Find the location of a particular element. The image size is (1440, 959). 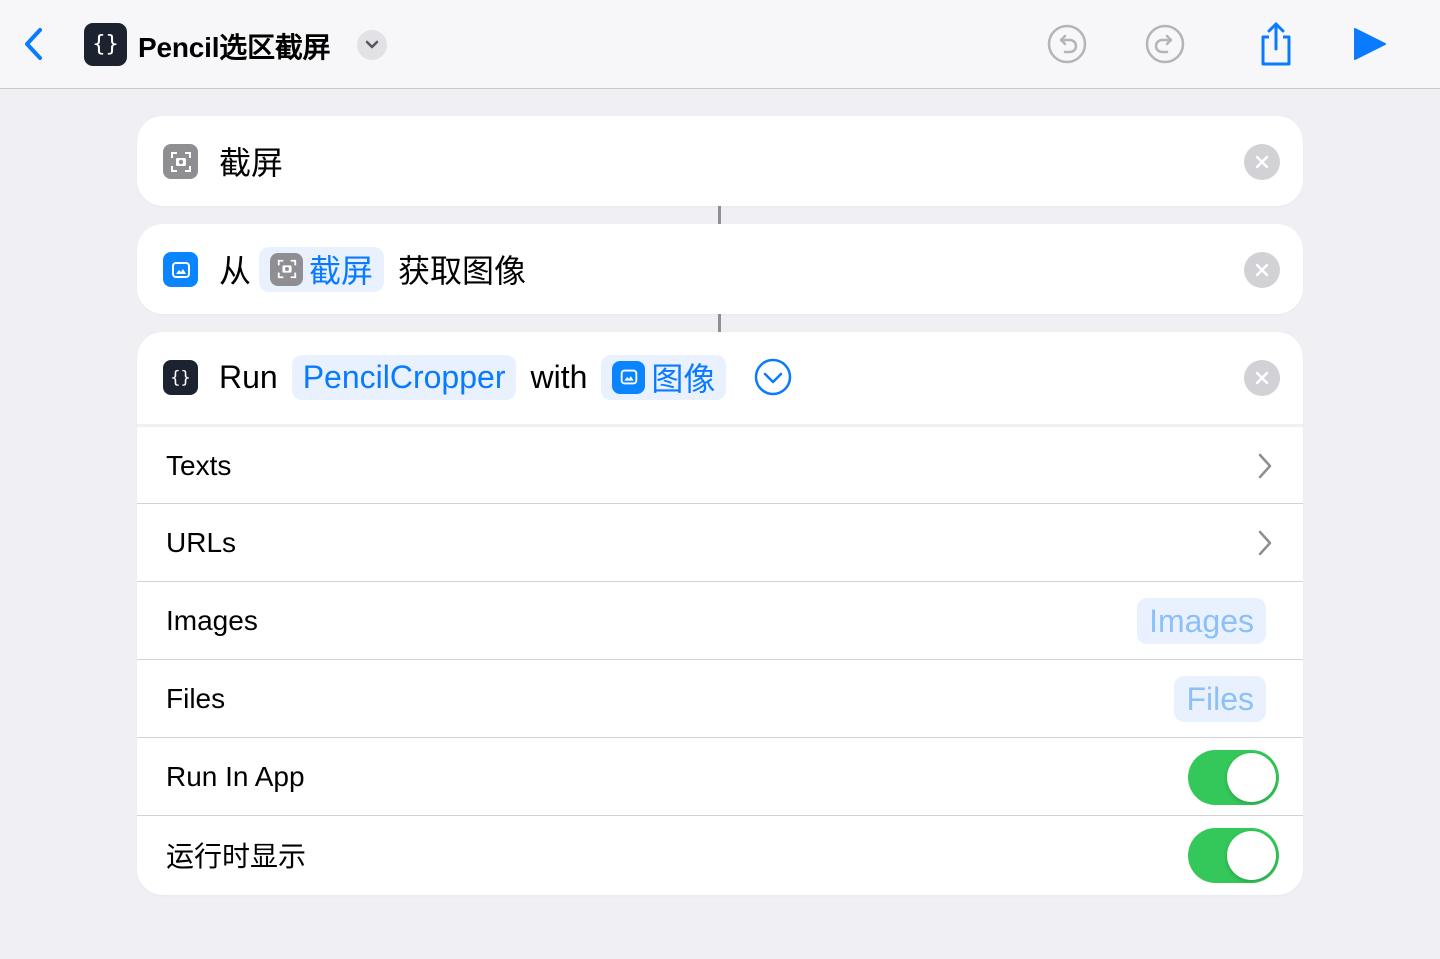

token-label: 图像 is located at coordinates (683, 379).